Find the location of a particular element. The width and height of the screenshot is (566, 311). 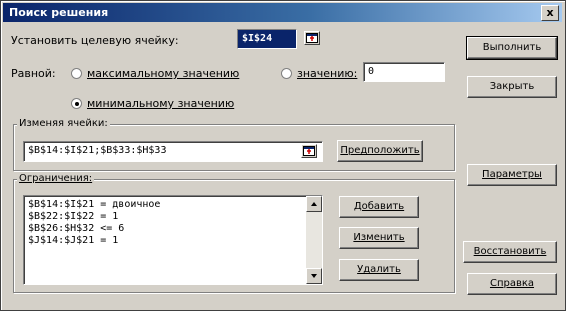

constraints-label: Ограничения: is located at coordinates (56, 178).